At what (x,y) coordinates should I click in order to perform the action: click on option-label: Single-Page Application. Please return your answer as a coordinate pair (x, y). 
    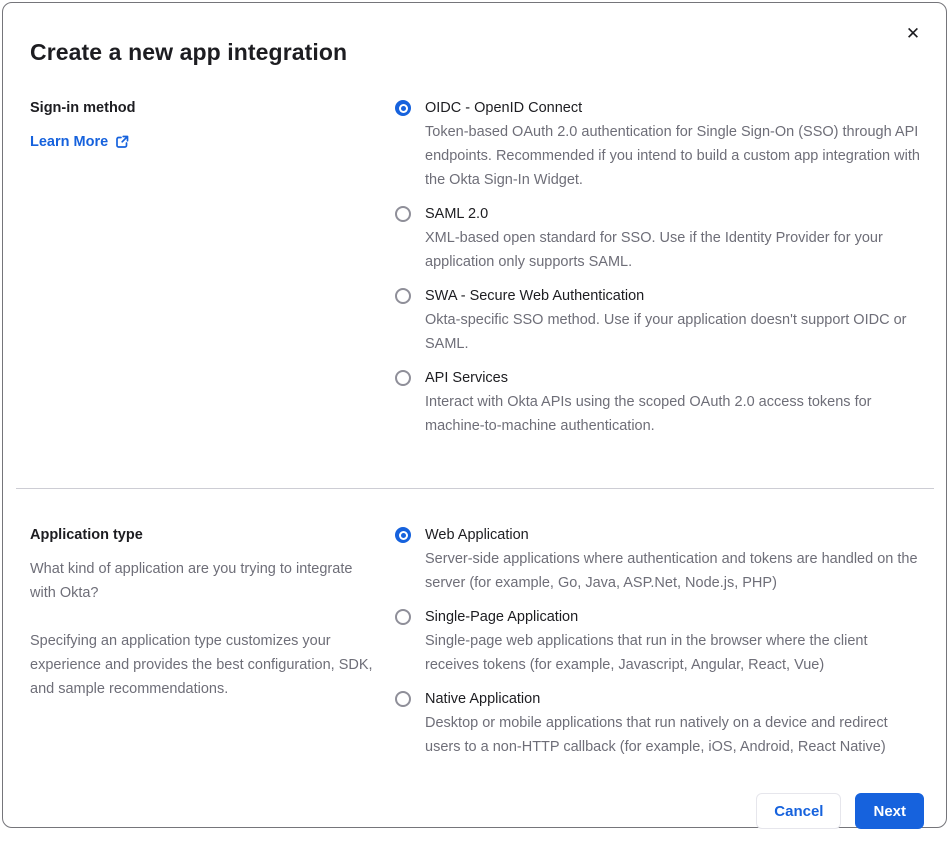
    Looking at the image, I should click on (502, 617).